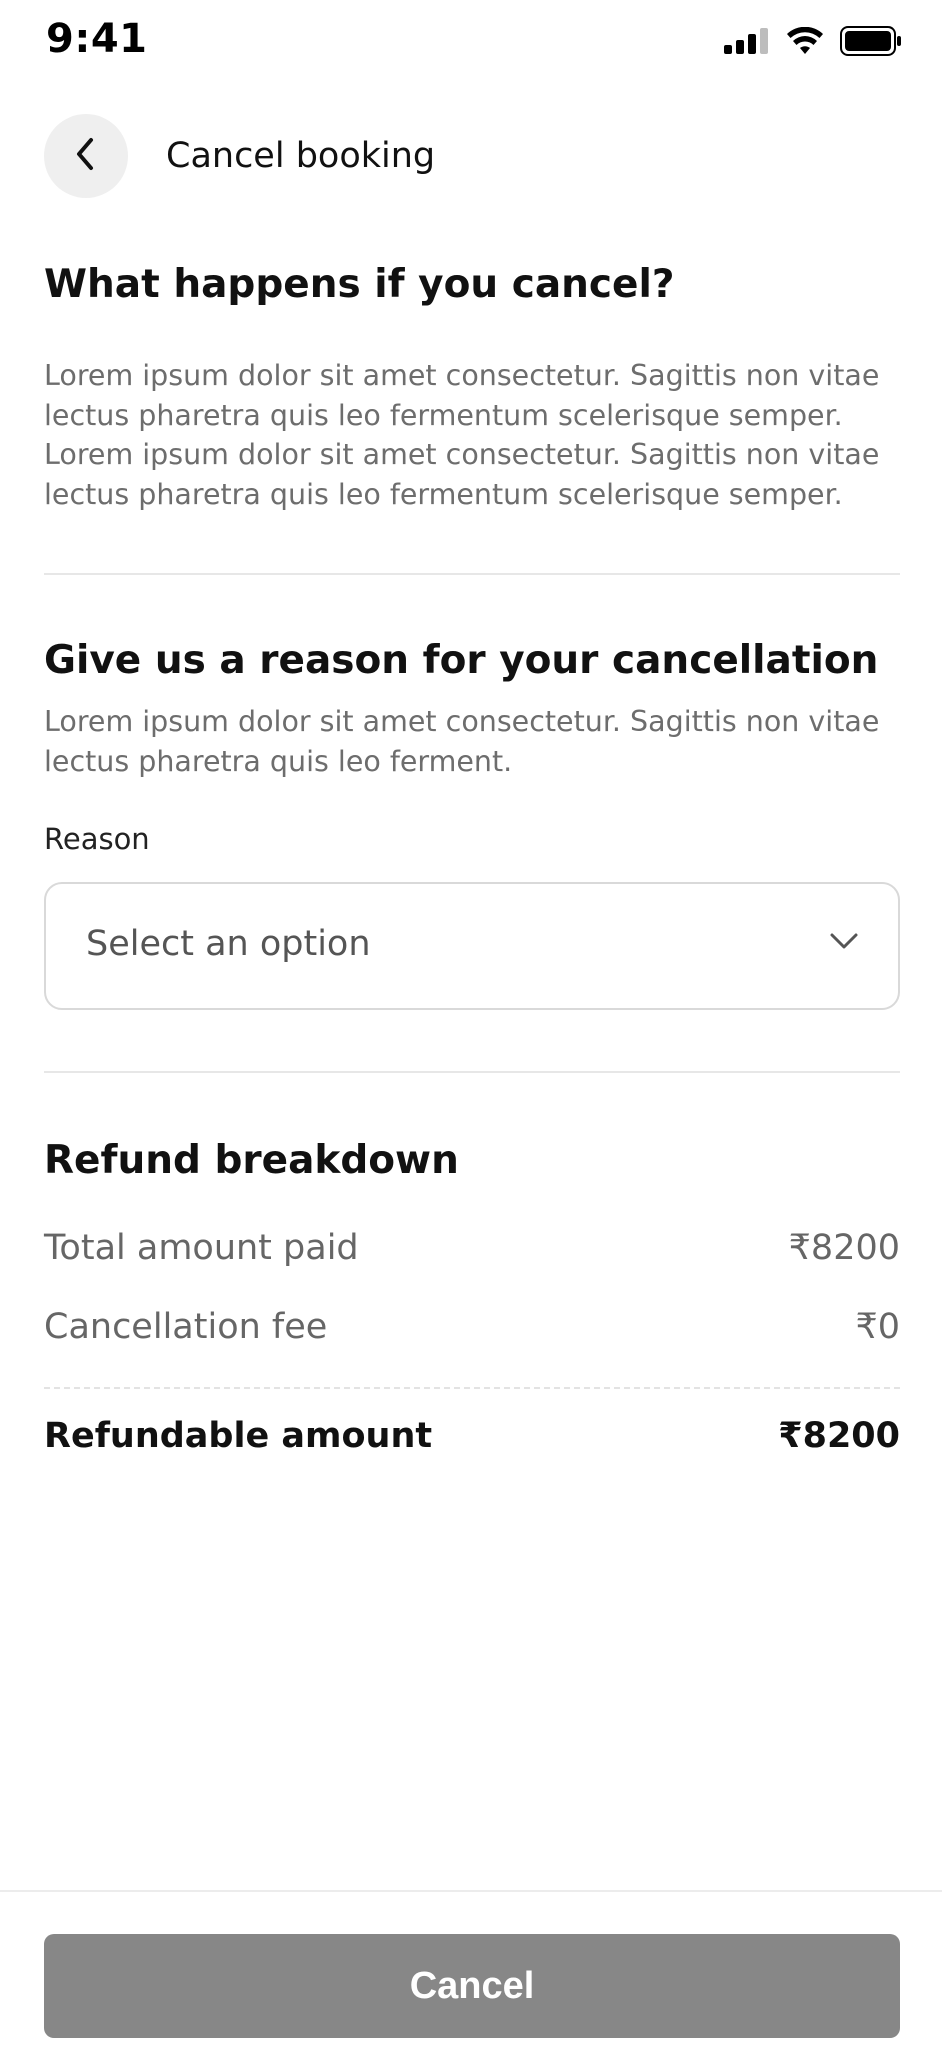  Describe the element at coordinates (472, 946) in the screenshot. I see `reason-select: Select an option` at that location.